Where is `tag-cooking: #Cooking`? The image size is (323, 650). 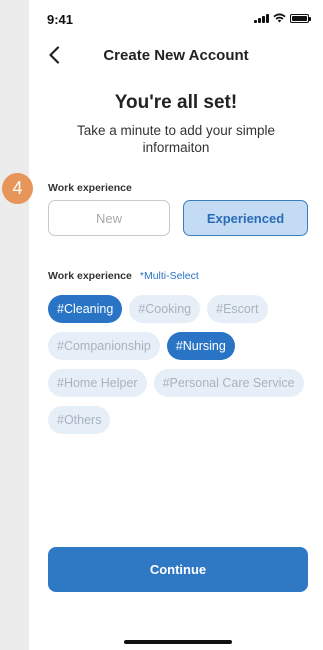
tag-cooking: #Cooking is located at coordinates (165, 309).